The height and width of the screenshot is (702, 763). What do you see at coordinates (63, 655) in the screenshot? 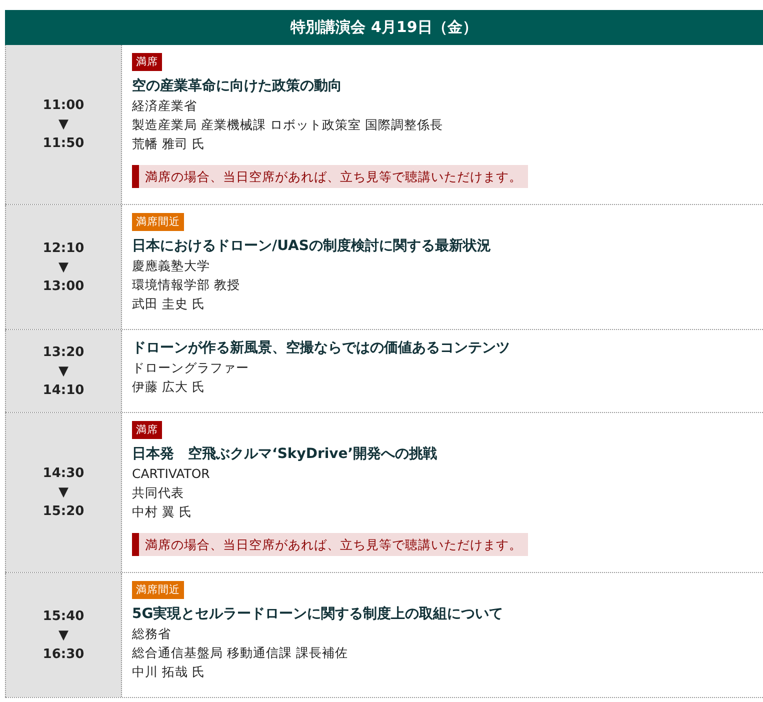
I see `end-time: 16:30` at bounding box center [63, 655].